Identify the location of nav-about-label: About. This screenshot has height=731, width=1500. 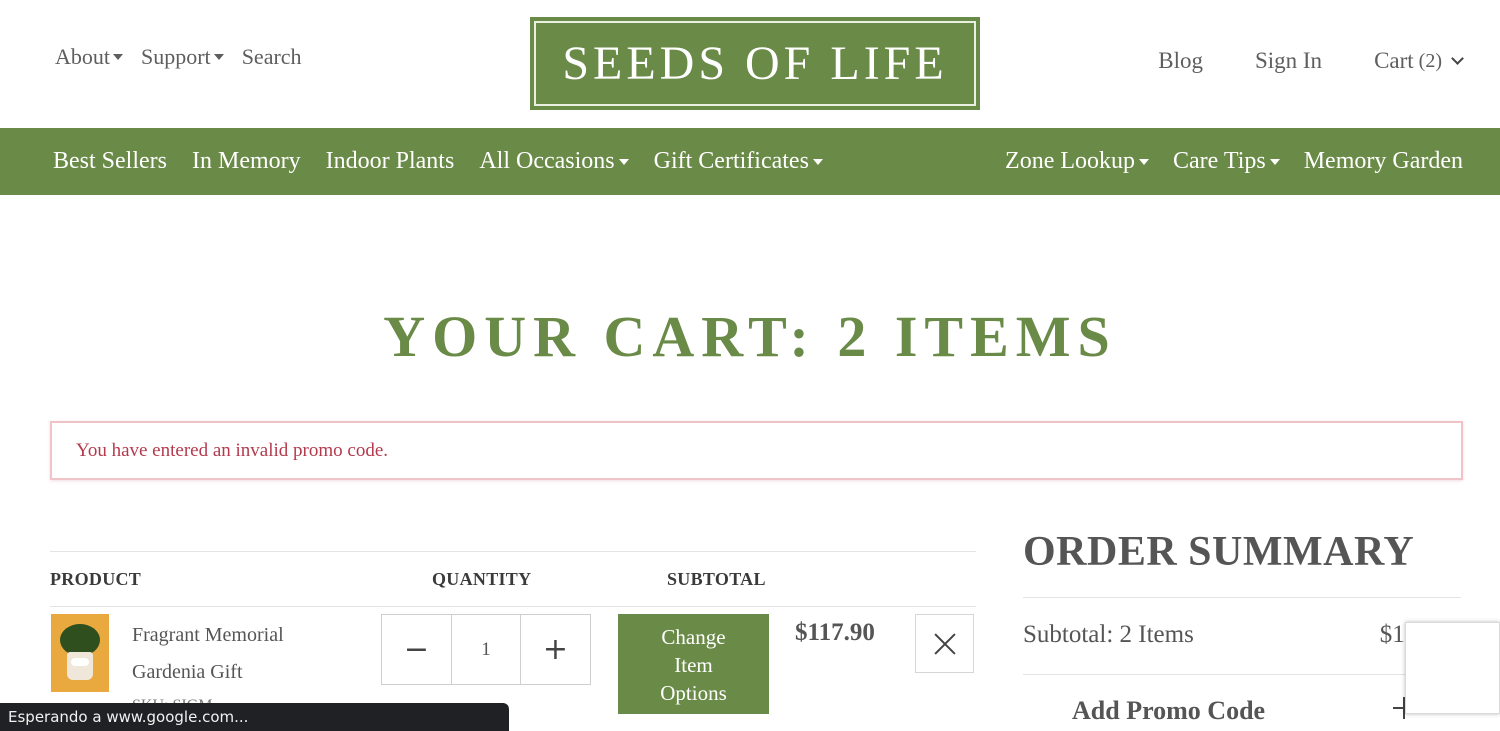
(82, 56).